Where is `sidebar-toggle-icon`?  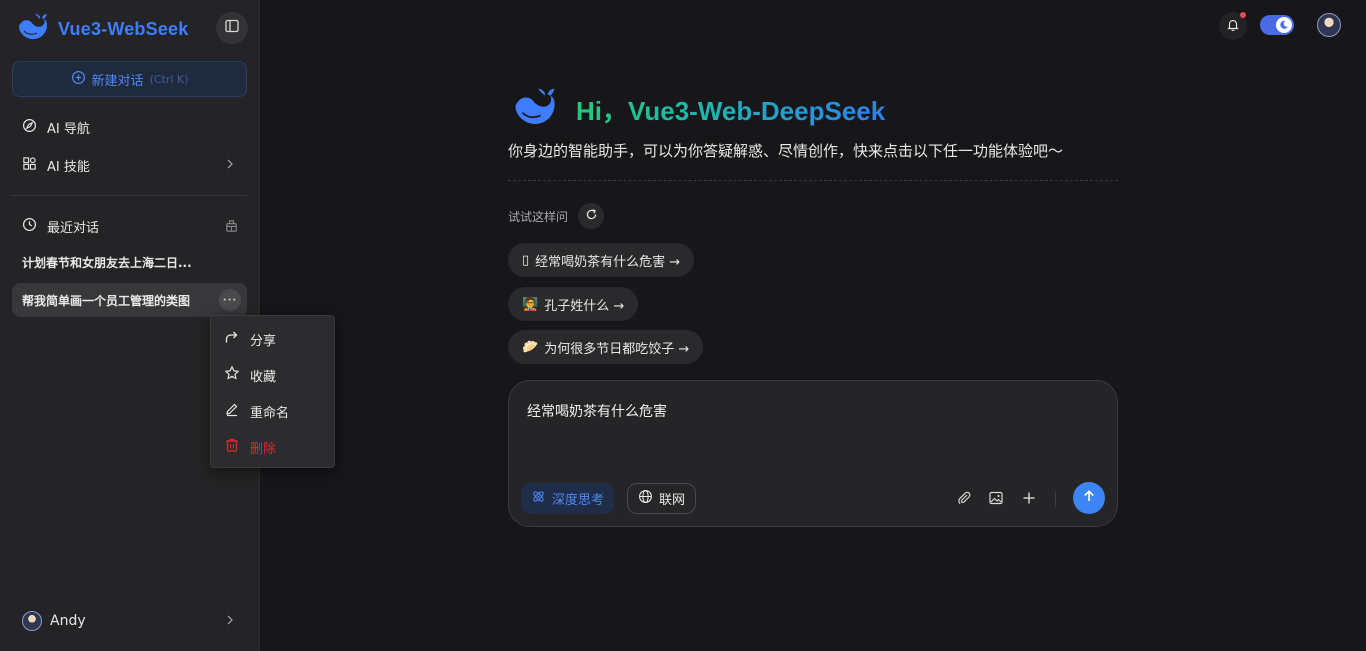 sidebar-toggle-icon is located at coordinates (232, 28).